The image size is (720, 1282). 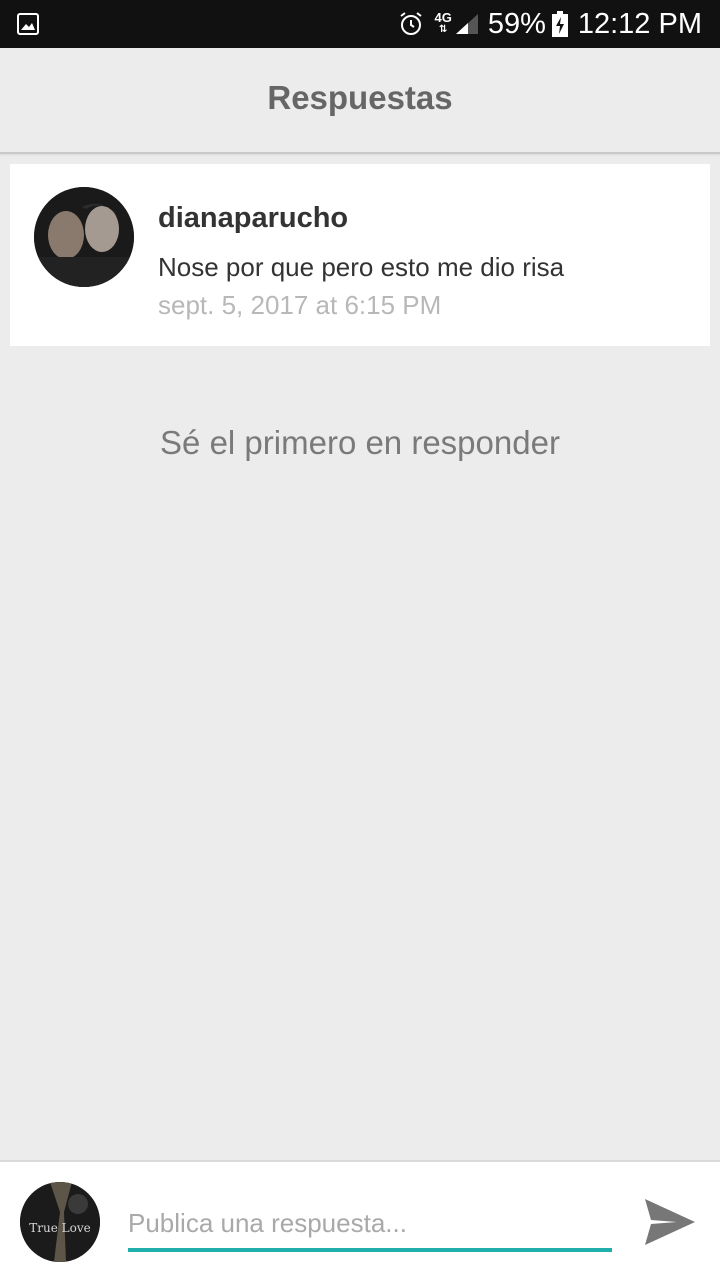 I want to click on send-icon, so click(x=670, y=1222).